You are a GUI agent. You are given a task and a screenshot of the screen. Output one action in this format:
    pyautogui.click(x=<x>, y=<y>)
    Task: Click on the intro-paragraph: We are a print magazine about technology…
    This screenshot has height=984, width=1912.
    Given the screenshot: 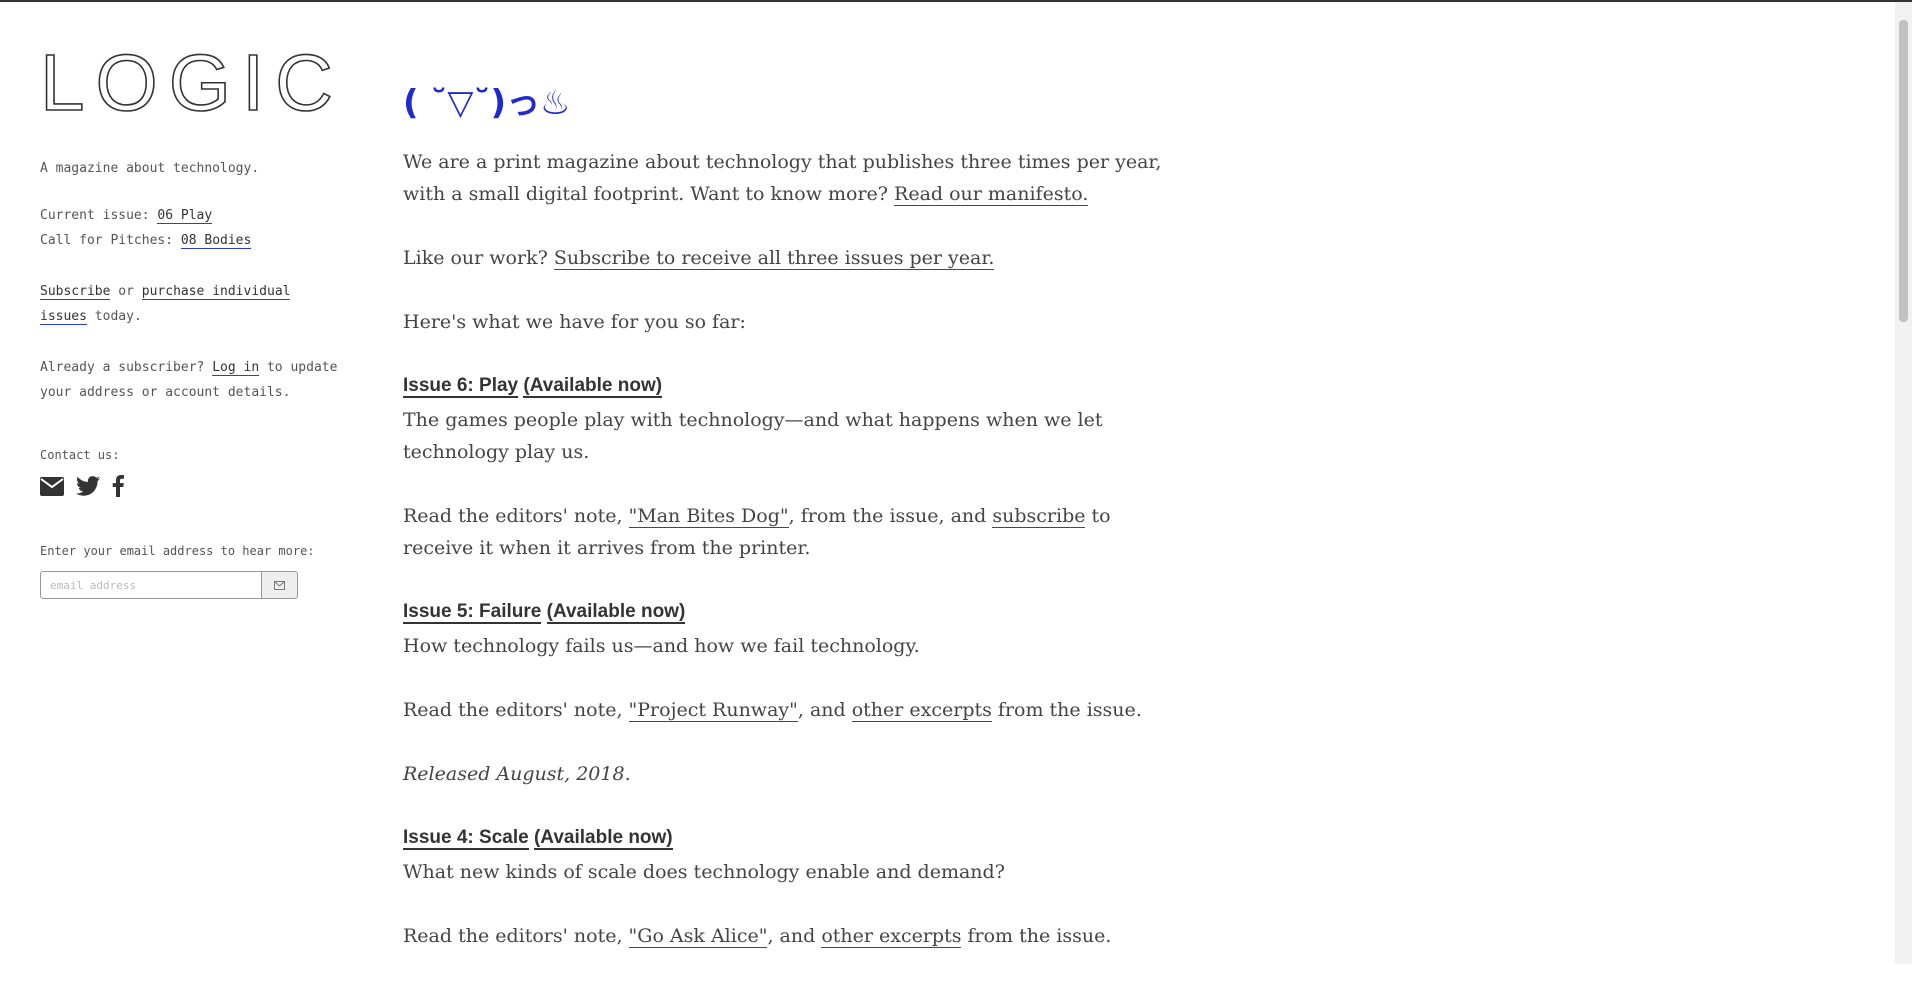 What is the action you would take?
    pyautogui.click(x=793, y=178)
    